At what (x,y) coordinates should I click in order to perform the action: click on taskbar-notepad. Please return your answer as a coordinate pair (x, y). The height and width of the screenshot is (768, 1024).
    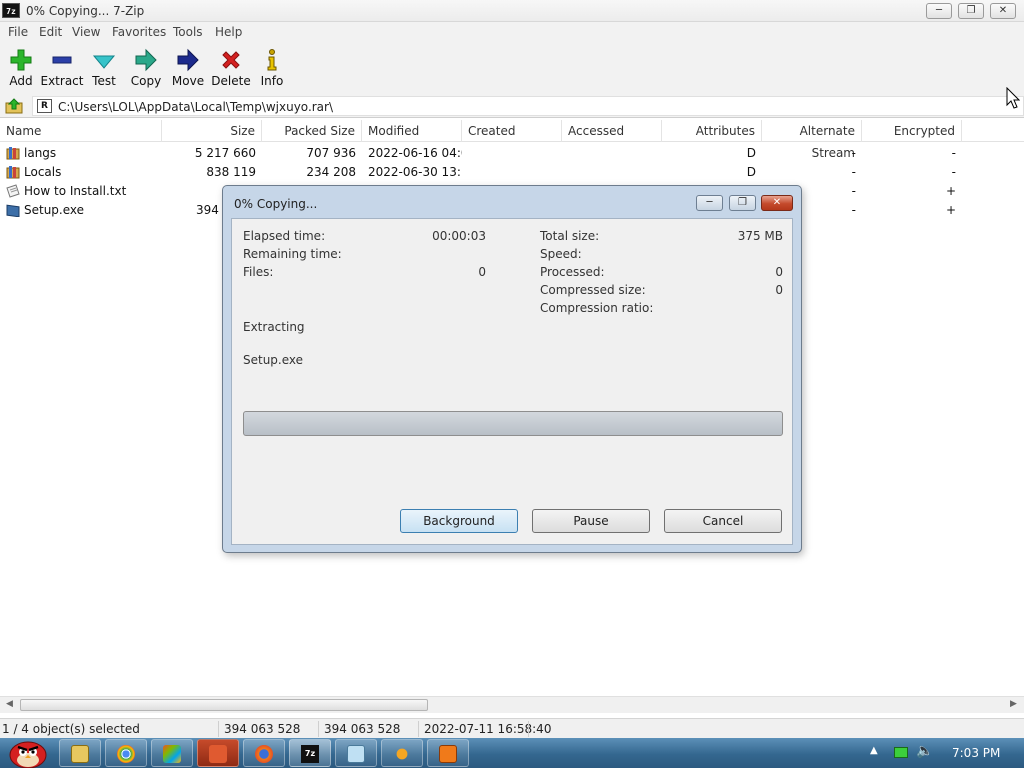
    Looking at the image, I should click on (356, 753).